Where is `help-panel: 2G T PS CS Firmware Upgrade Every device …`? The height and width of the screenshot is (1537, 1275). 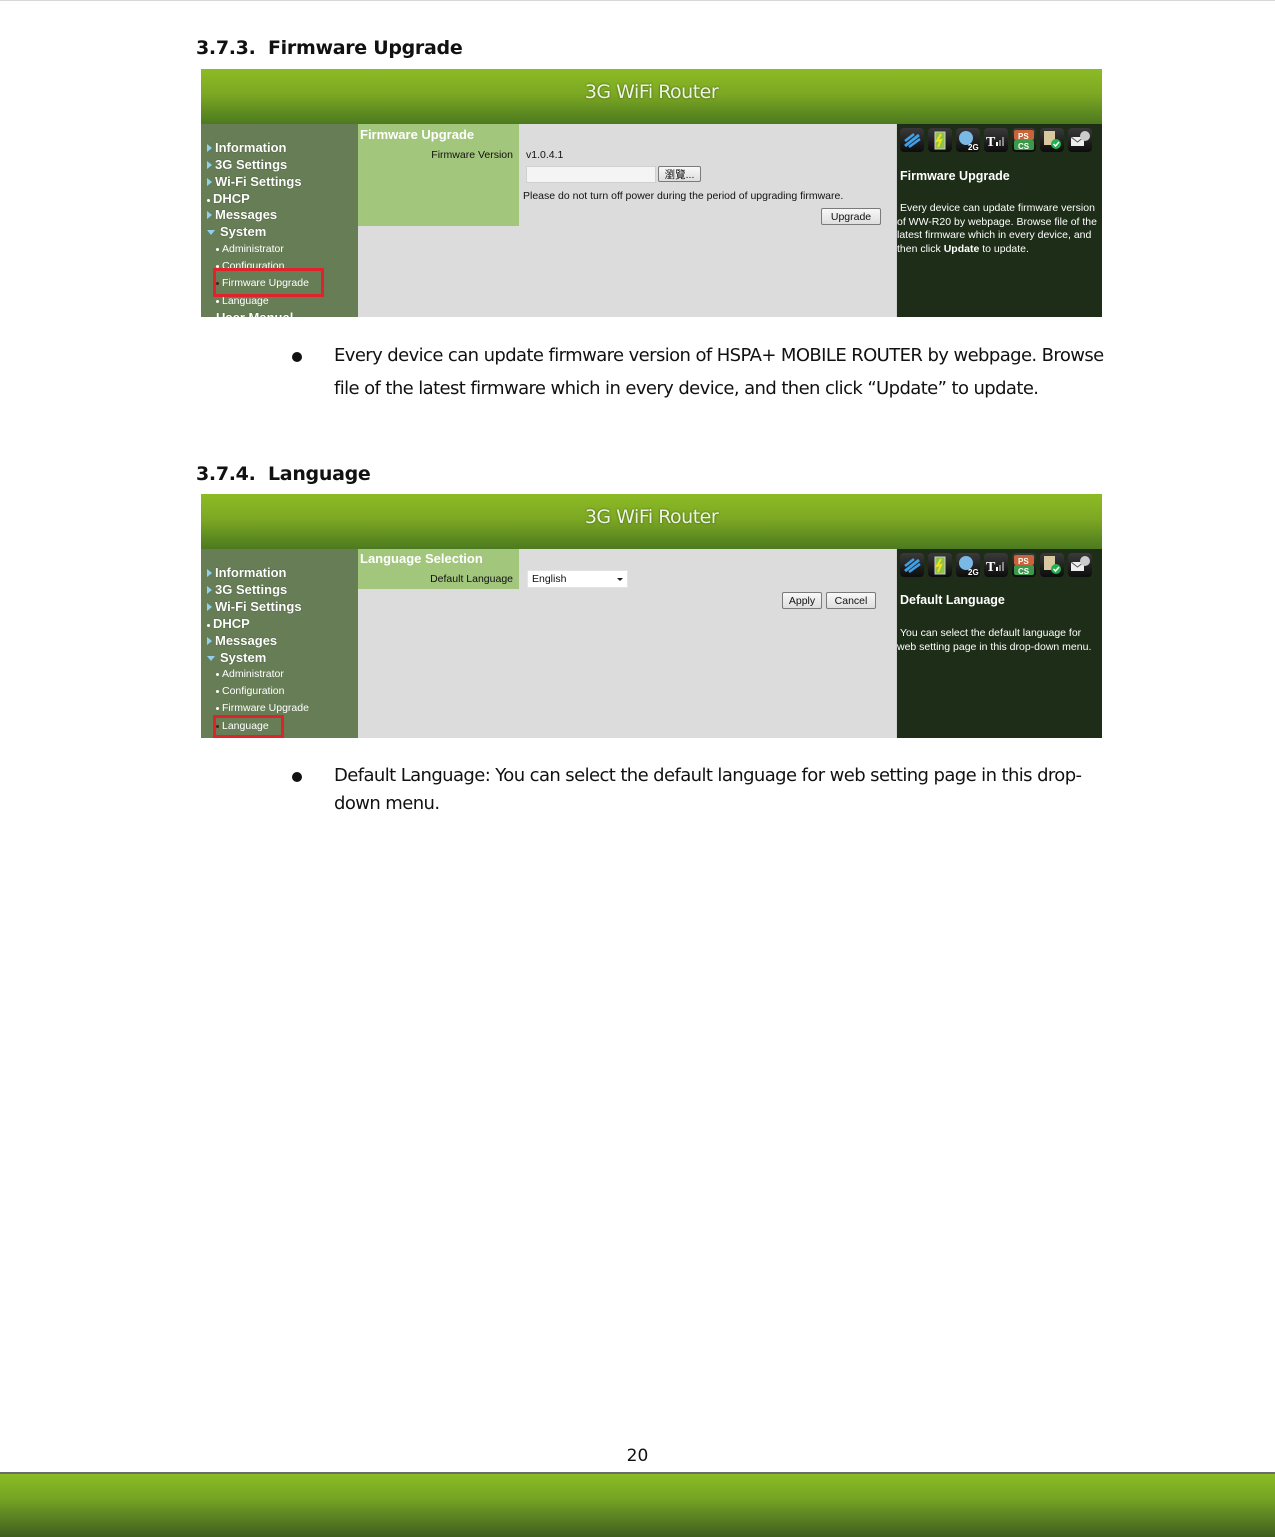
help-panel: 2G T PS CS Firmware Upgrade Every device … is located at coordinates (999, 220).